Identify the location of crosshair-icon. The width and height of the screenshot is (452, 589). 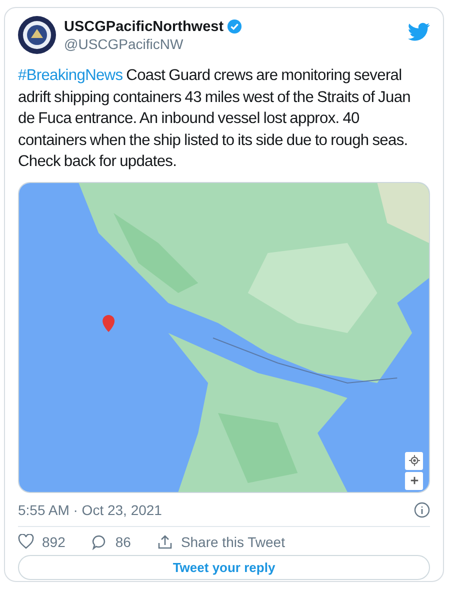
(414, 460).